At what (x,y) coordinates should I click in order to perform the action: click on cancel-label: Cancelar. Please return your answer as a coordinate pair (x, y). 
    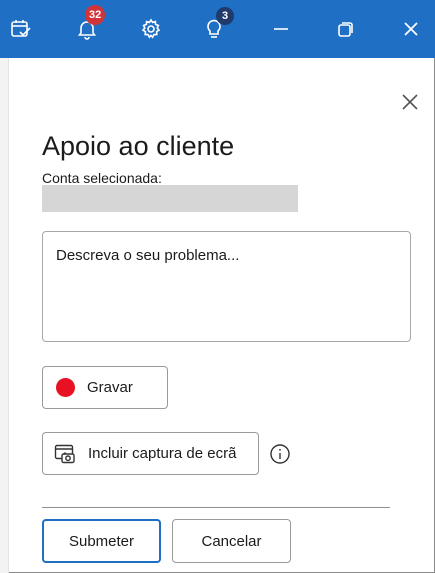
    Looking at the image, I should click on (231, 541).